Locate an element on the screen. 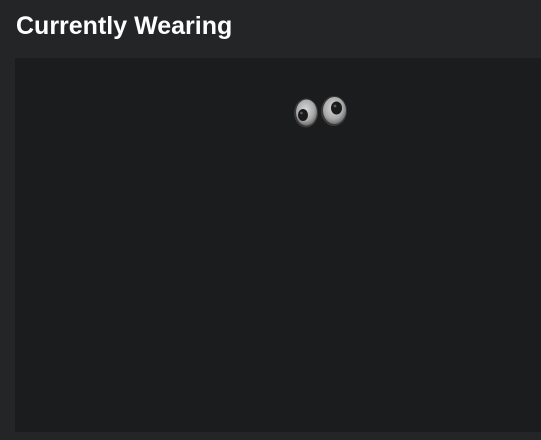 This screenshot has height=440, width=541. worn-item-tile is located at coordinates (321, 112).